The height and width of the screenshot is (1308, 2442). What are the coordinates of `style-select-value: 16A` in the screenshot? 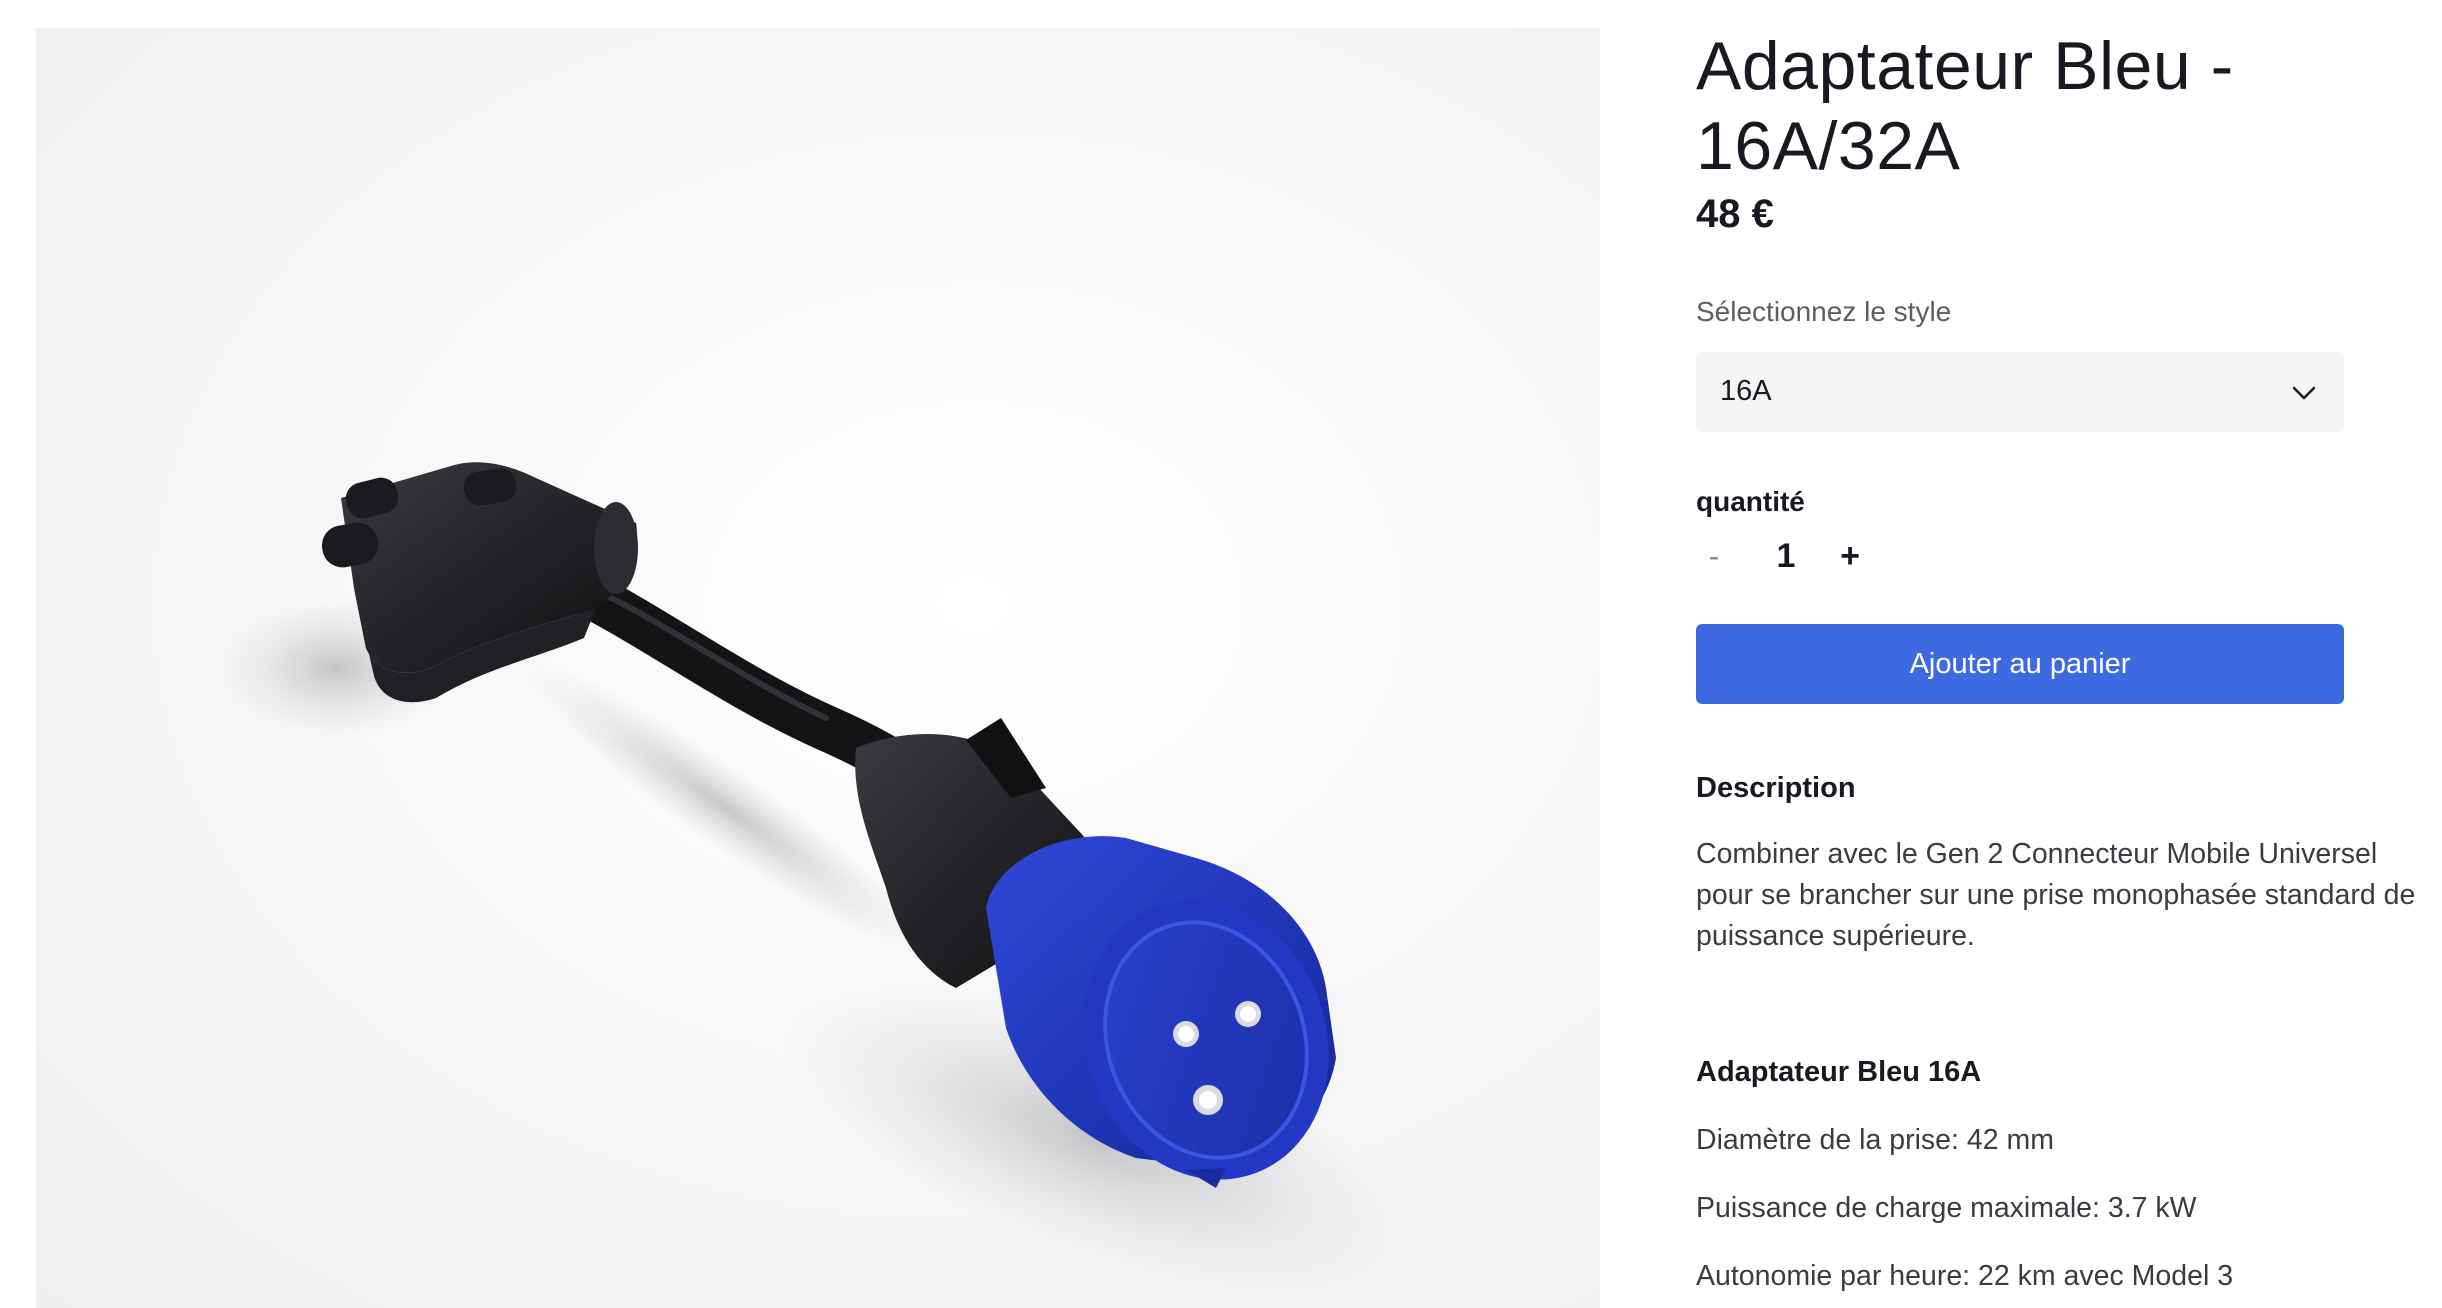 It's located at (1746, 391).